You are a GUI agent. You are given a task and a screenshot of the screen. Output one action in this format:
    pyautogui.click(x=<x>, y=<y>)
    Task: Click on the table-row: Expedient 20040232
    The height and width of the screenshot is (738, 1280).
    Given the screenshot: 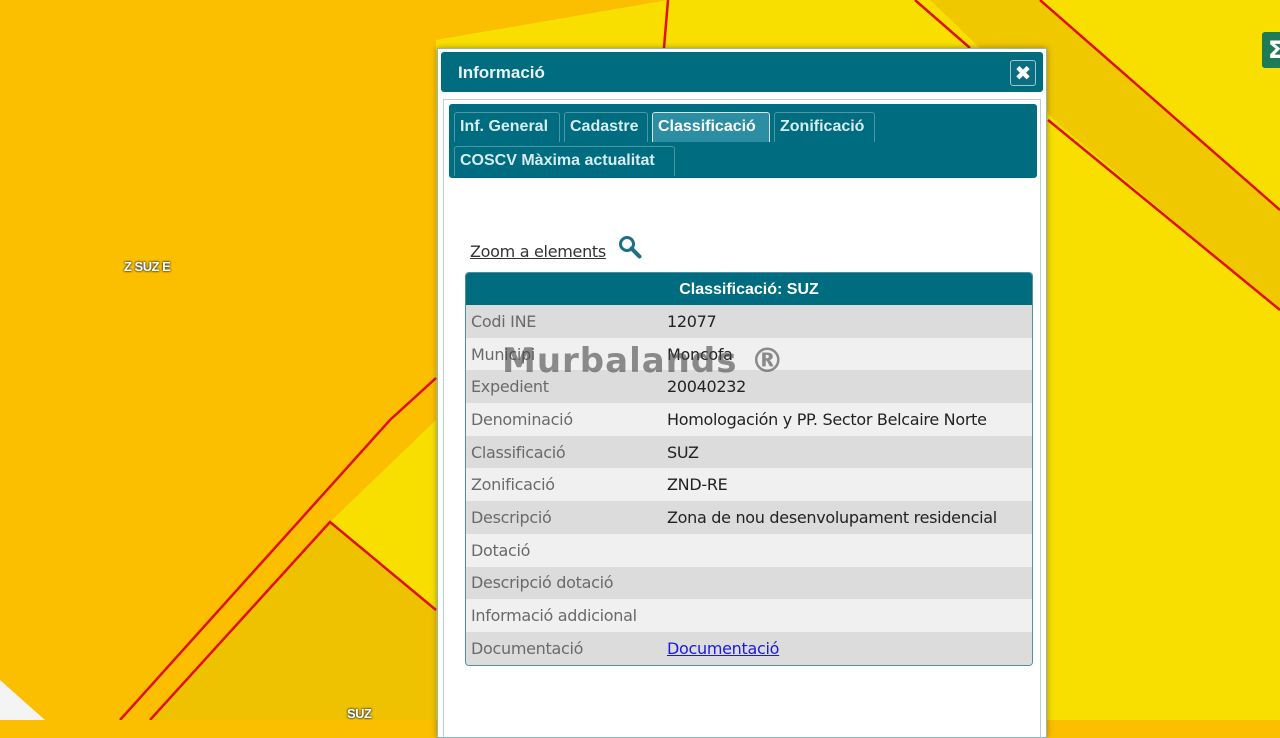 What is the action you would take?
    pyautogui.click(x=749, y=387)
    